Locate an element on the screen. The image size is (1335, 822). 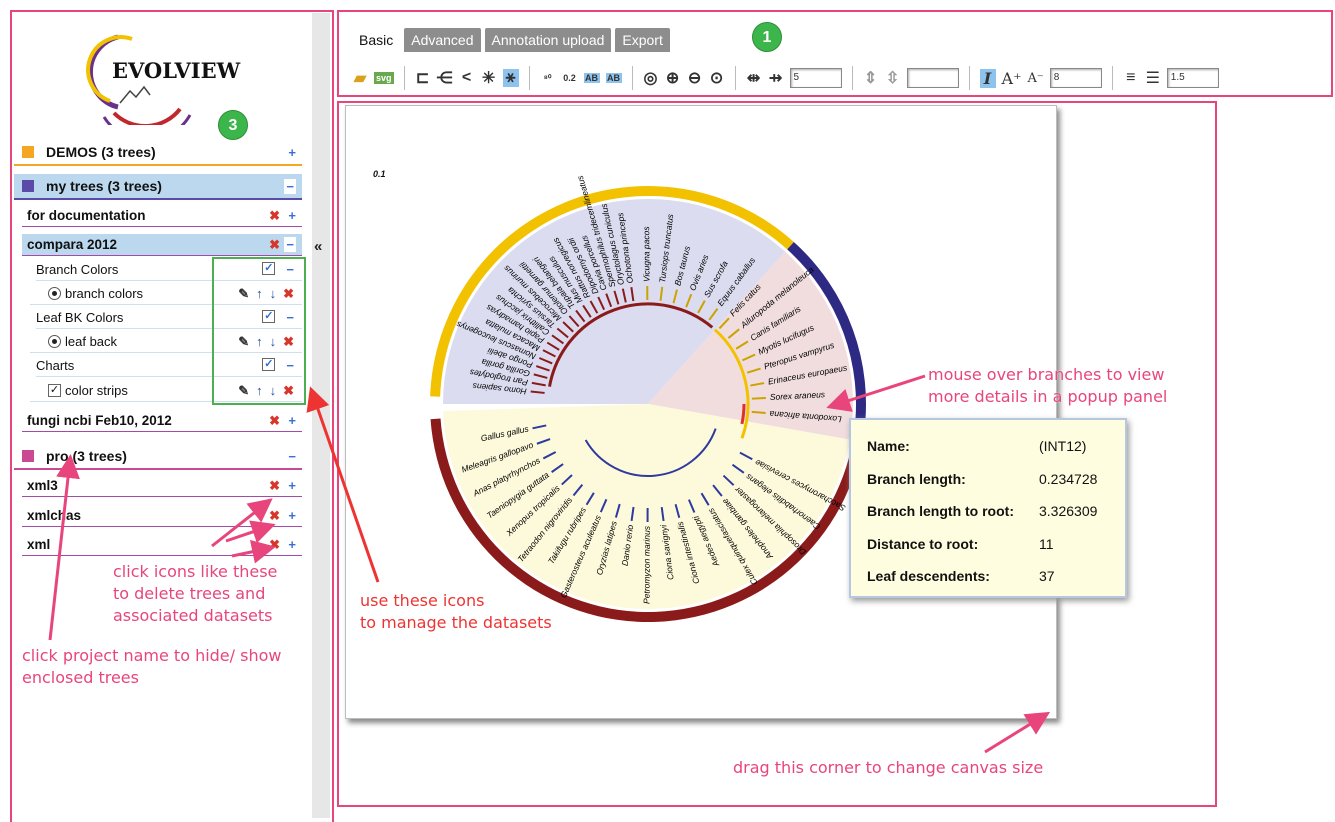
popup-row: Branch length to root: 3.326309 is located at coordinates (996, 511).